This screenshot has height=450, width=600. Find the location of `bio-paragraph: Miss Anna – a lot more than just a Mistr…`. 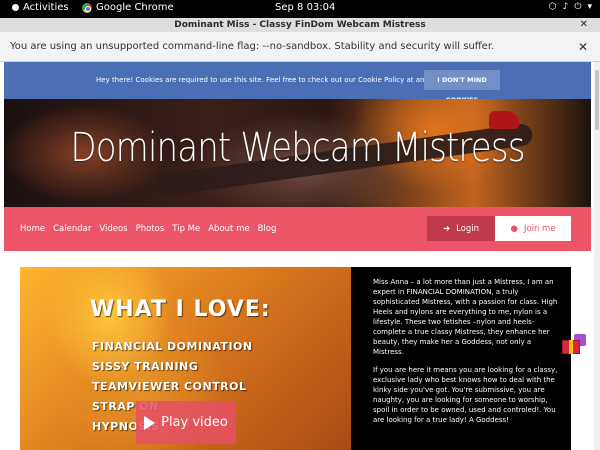

bio-paragraph: Miss Anna – a lot more than just a Mistr… is located at coordinates (465, 317).